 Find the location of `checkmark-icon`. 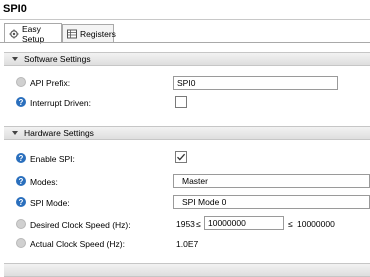

checkmark-icon is located at coordinates (181, 157).